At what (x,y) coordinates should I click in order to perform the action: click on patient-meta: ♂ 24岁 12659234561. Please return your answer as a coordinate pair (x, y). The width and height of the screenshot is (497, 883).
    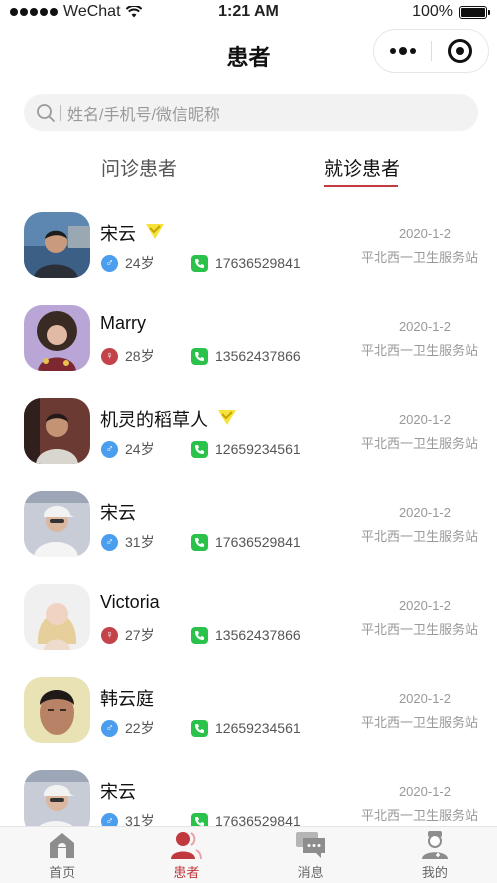
    Looking at the image, I should click on (201, 449).